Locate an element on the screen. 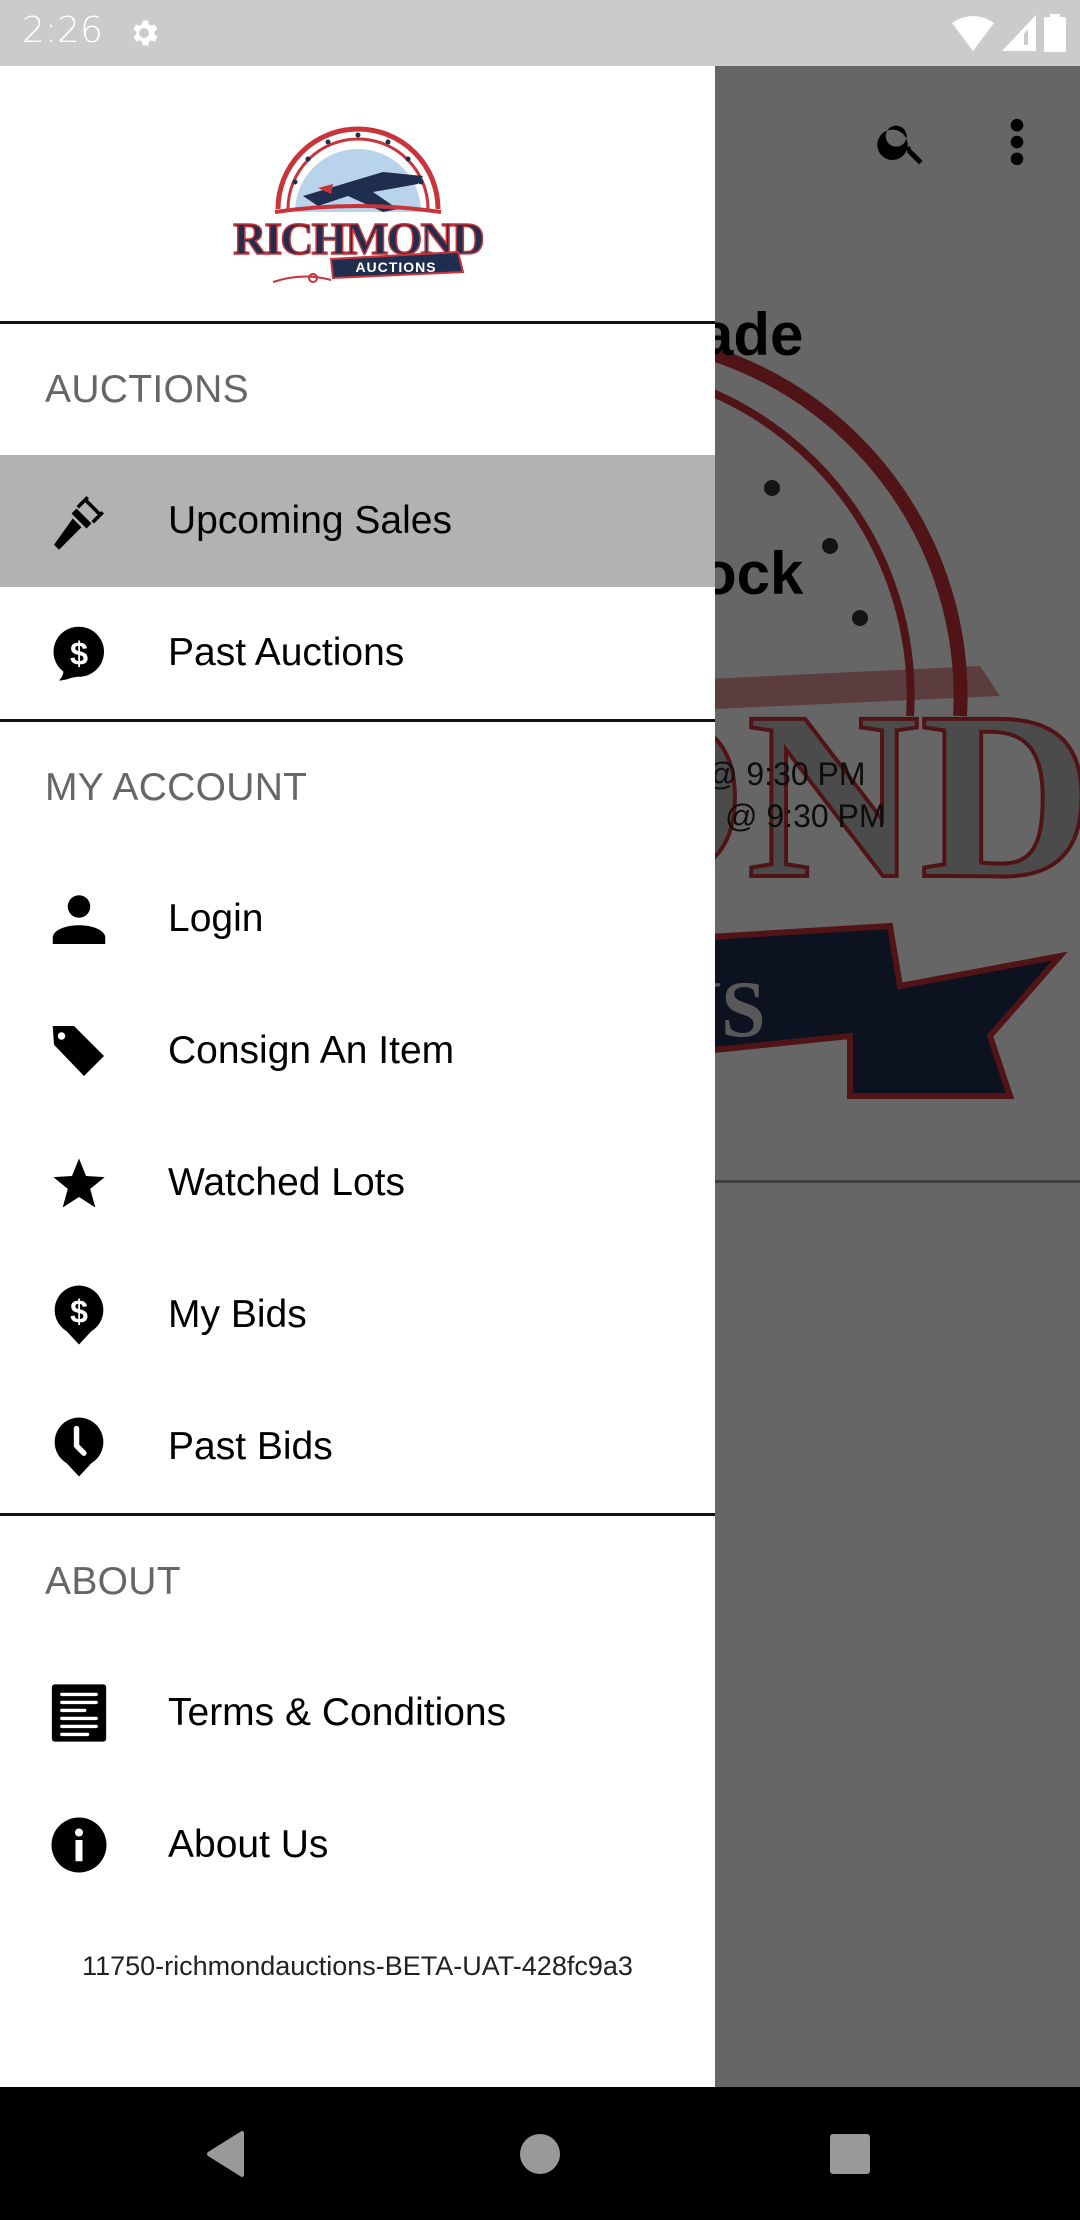 This screenshot has width=1080, height=2220. drawer-header: RICHMOND AUCTIONS is located at coordinates (357, 195).